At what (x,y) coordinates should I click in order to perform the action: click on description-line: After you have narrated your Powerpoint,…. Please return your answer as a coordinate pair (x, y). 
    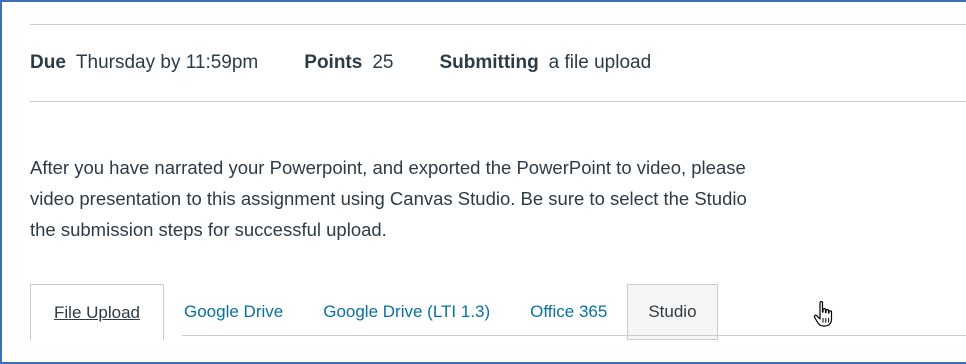
    Looking at the image, I should click on (388, 167).